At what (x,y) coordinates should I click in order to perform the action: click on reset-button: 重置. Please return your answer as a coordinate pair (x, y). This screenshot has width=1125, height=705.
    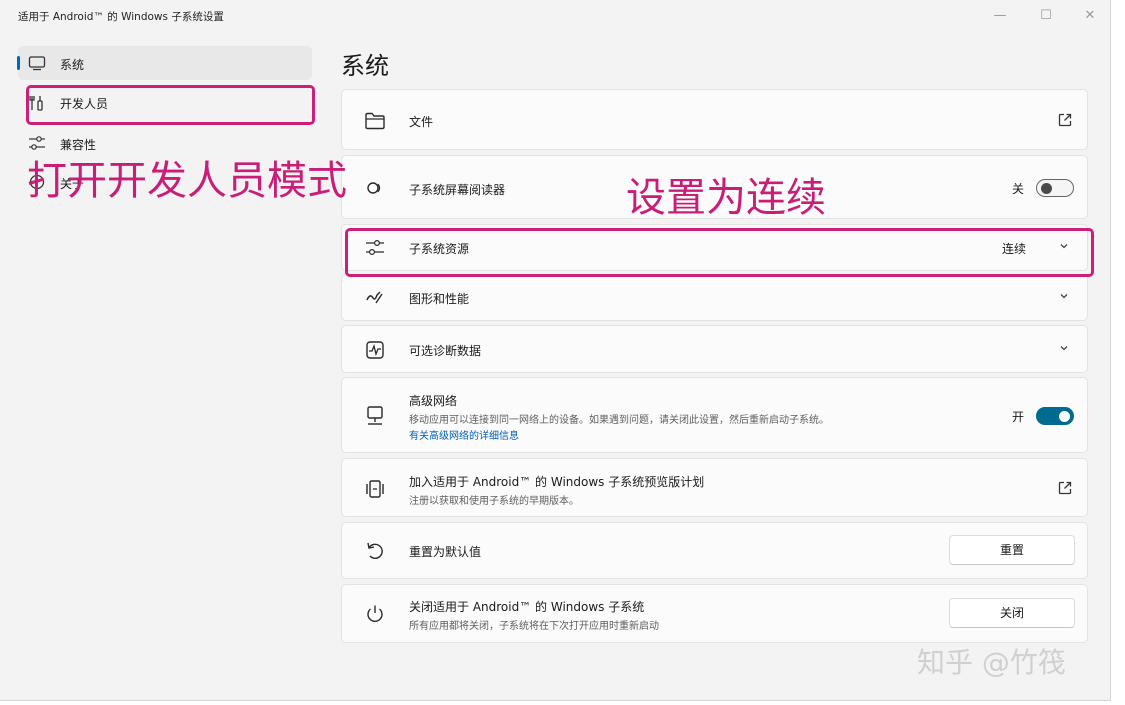
    Looking at the image, I should click on (1012, 550).